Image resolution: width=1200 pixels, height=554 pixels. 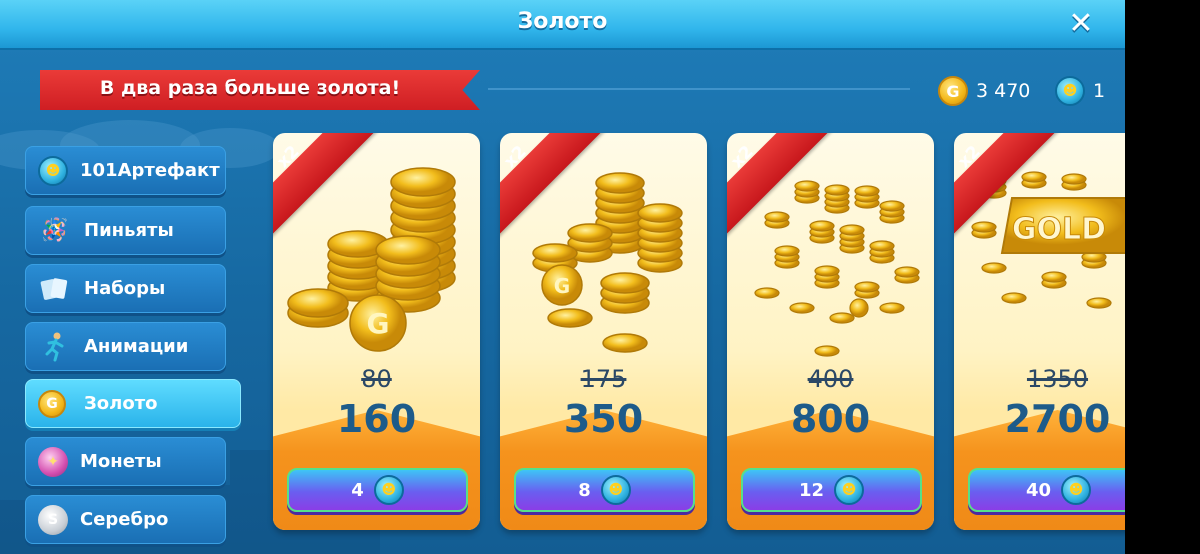 What do you see at coordinates (55, 230) in the screenshot?
I see `pinata-icon: 🪅` at bounding box center [55, 230].